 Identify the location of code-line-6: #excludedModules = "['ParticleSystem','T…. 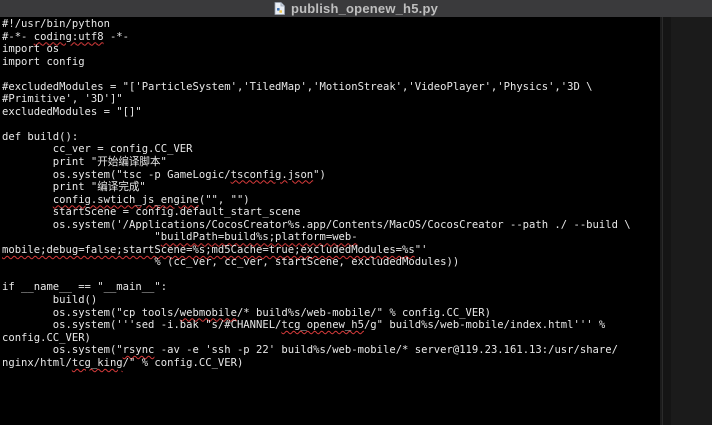
(297, 86).